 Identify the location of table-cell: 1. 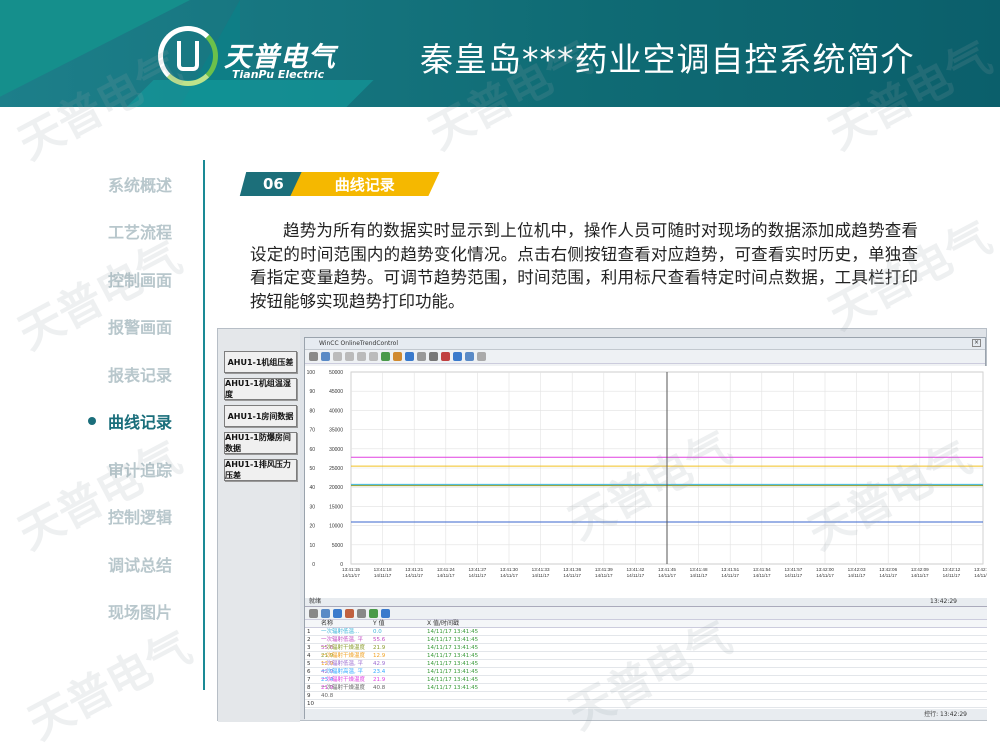
(309, 632).